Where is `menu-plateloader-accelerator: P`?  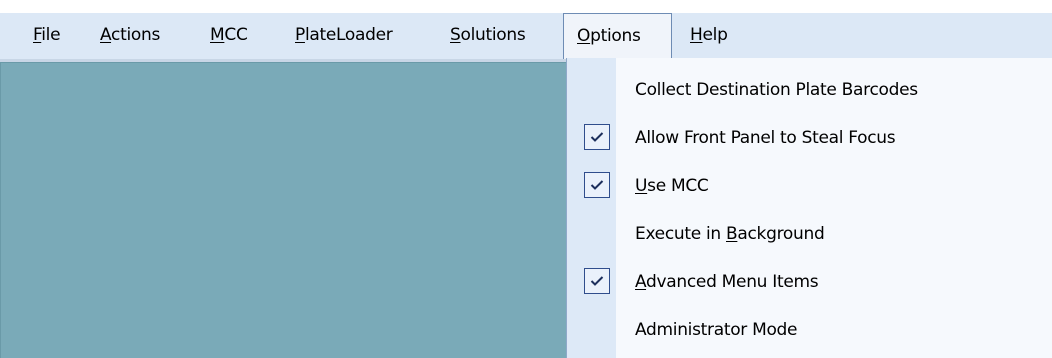
menu-plateloader-accelerator: P is located at coordinates (300, 35).